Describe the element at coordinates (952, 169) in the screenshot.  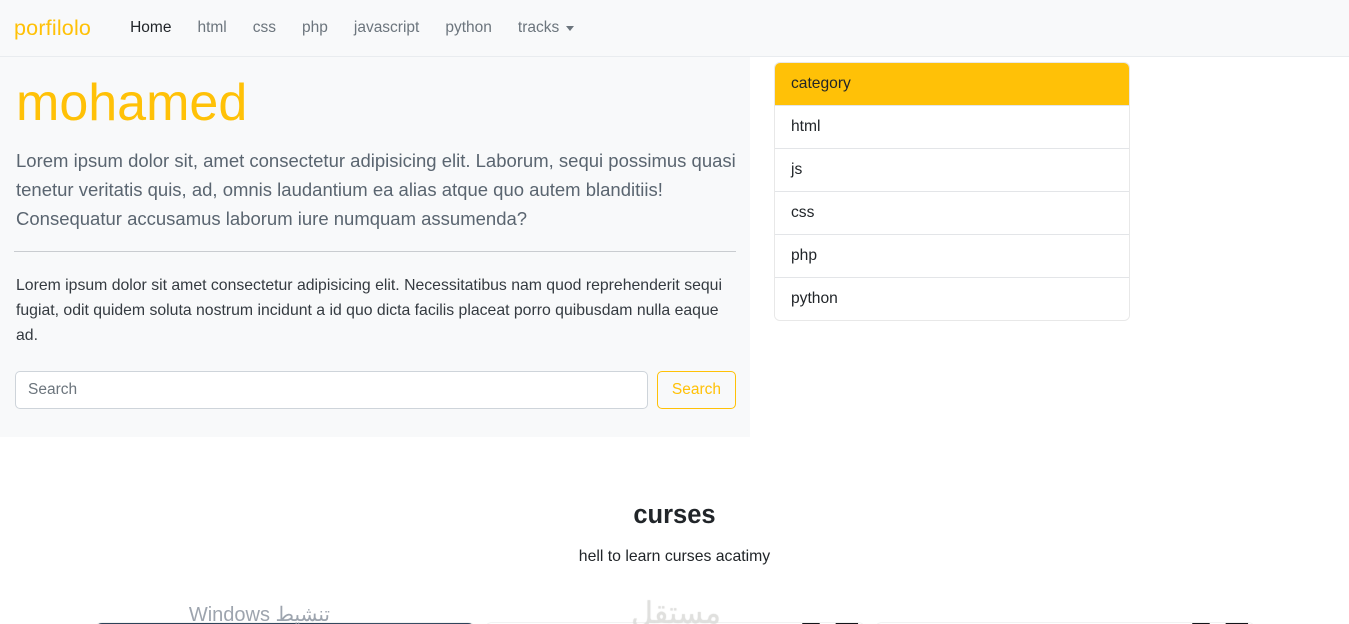
I see `category-item-js: js` at that location.